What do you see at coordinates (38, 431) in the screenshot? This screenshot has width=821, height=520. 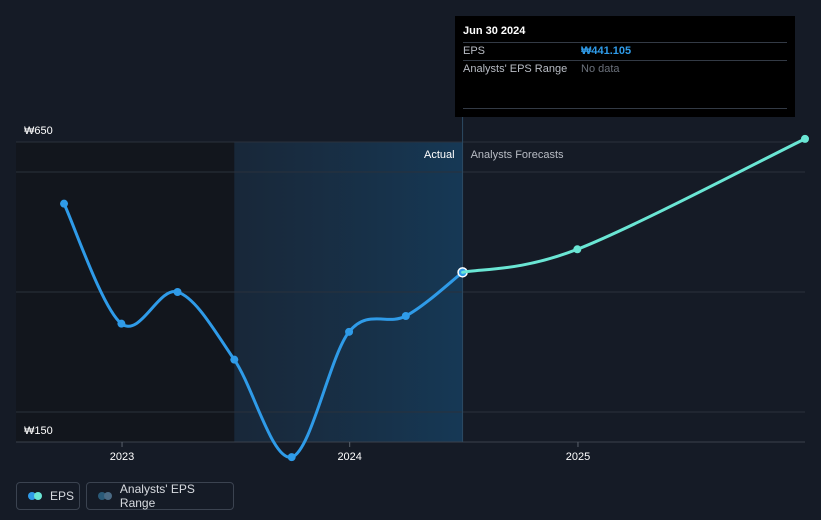 I see `y-tick-label: ₩150` at bounding box center [38, 431].